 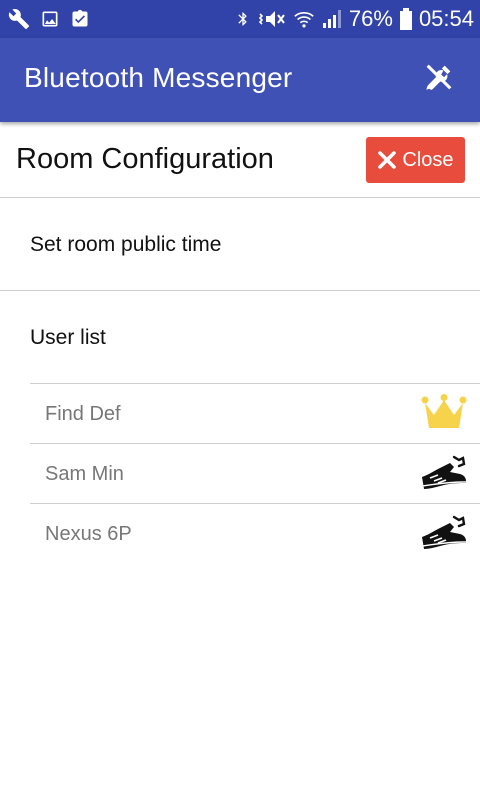 I want to click on battery-icon, so click(x=406, y=19).